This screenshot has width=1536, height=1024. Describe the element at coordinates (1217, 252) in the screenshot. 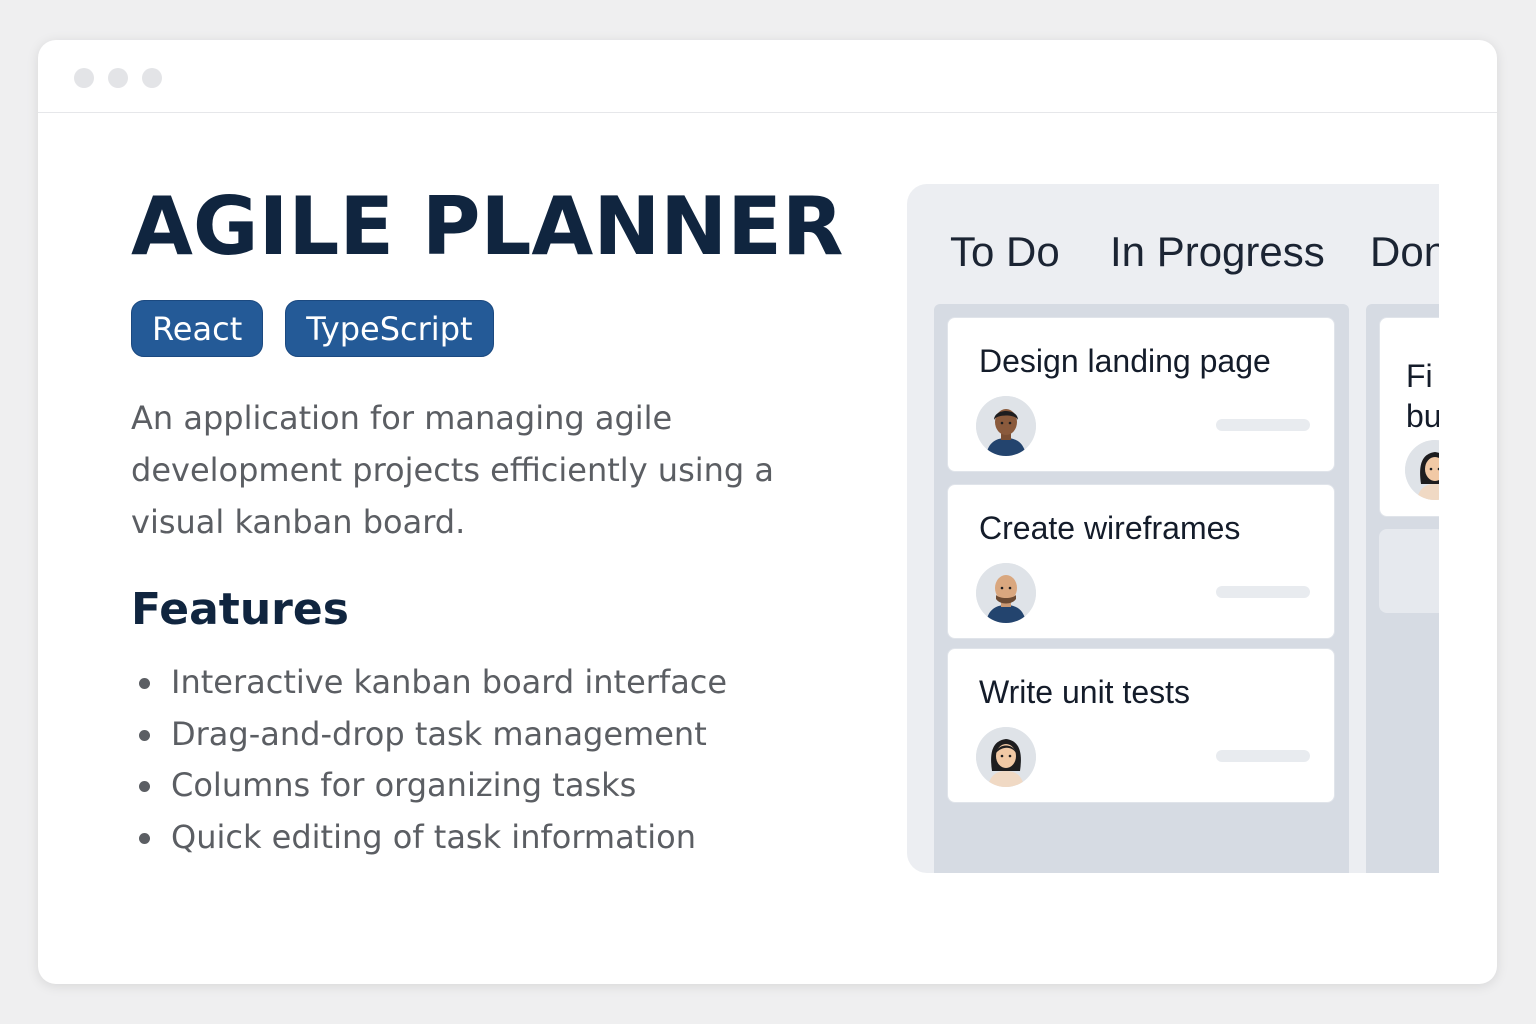

I see `column-header-in-progress: In Progress` at that location.